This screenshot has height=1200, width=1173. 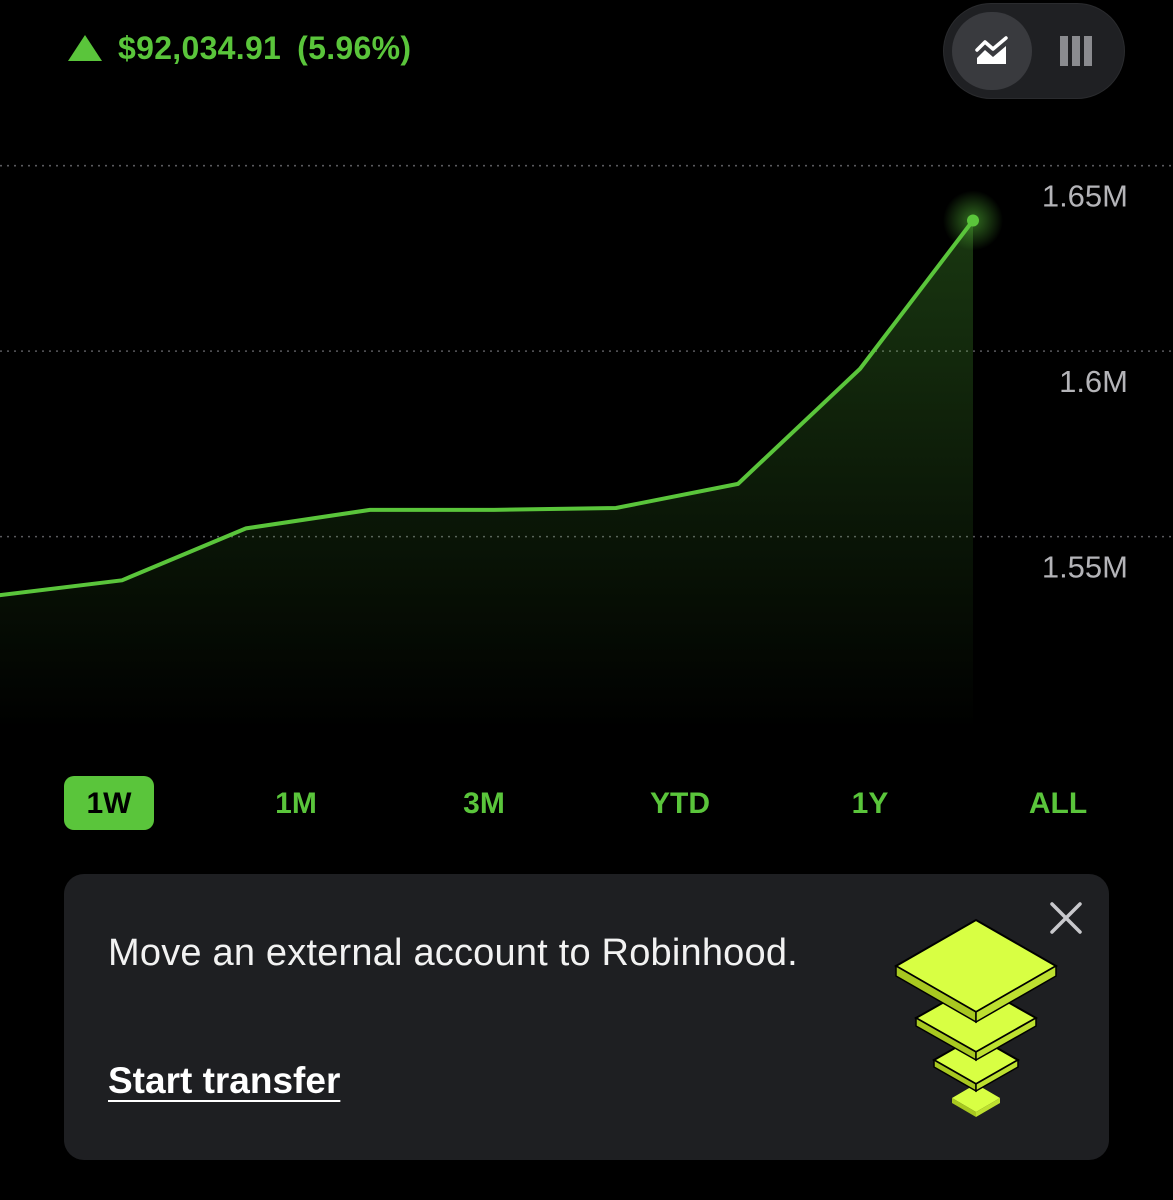 What do you see at coordinates (870, 803) in the screenshot?
I see `range-1y-button: 1Y` at bounding box center [870, 803].